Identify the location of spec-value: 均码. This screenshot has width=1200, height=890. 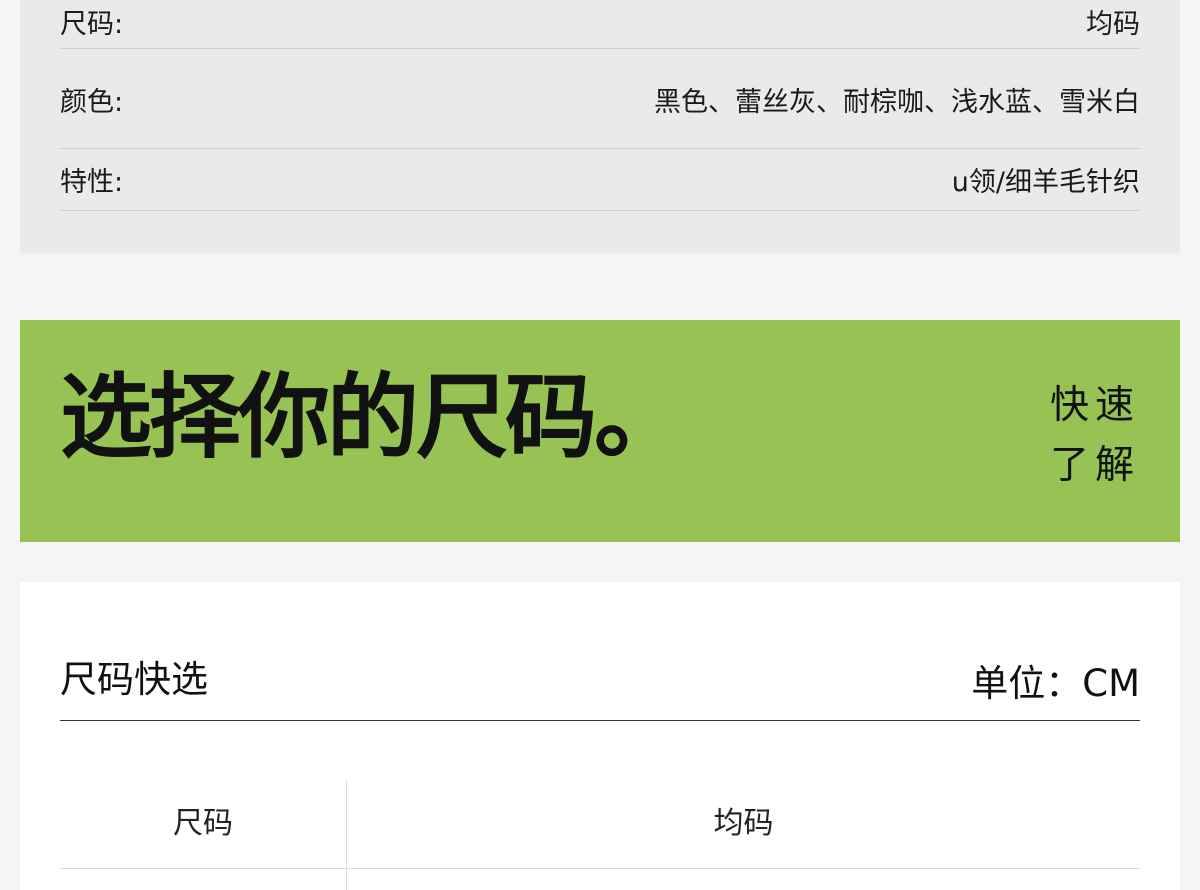
(1113, 24).